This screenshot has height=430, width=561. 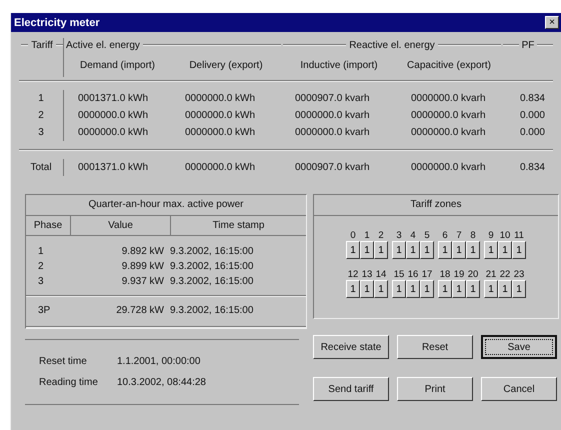 What do you see at coordinates (41, 116) in the screenshot?
I see `tariff-number: 2` at bounding box center [41, 116].